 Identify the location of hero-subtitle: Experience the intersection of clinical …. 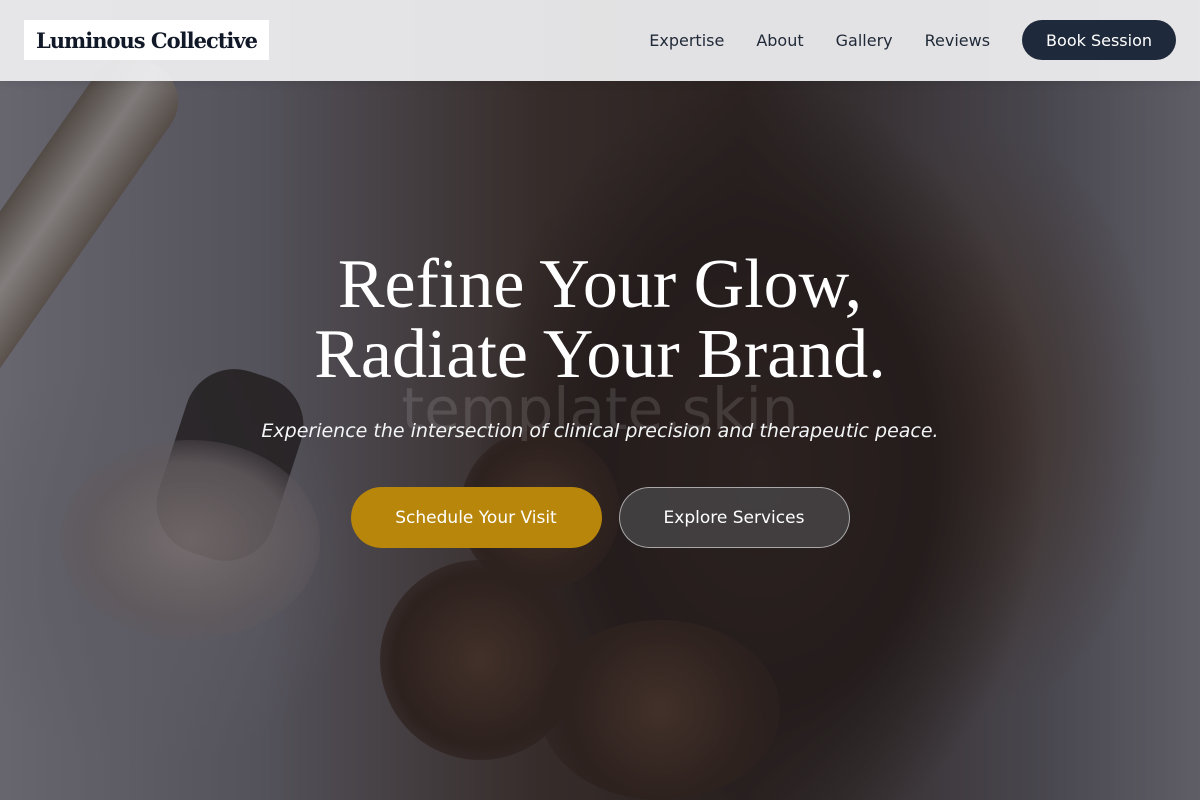
(600, 431).